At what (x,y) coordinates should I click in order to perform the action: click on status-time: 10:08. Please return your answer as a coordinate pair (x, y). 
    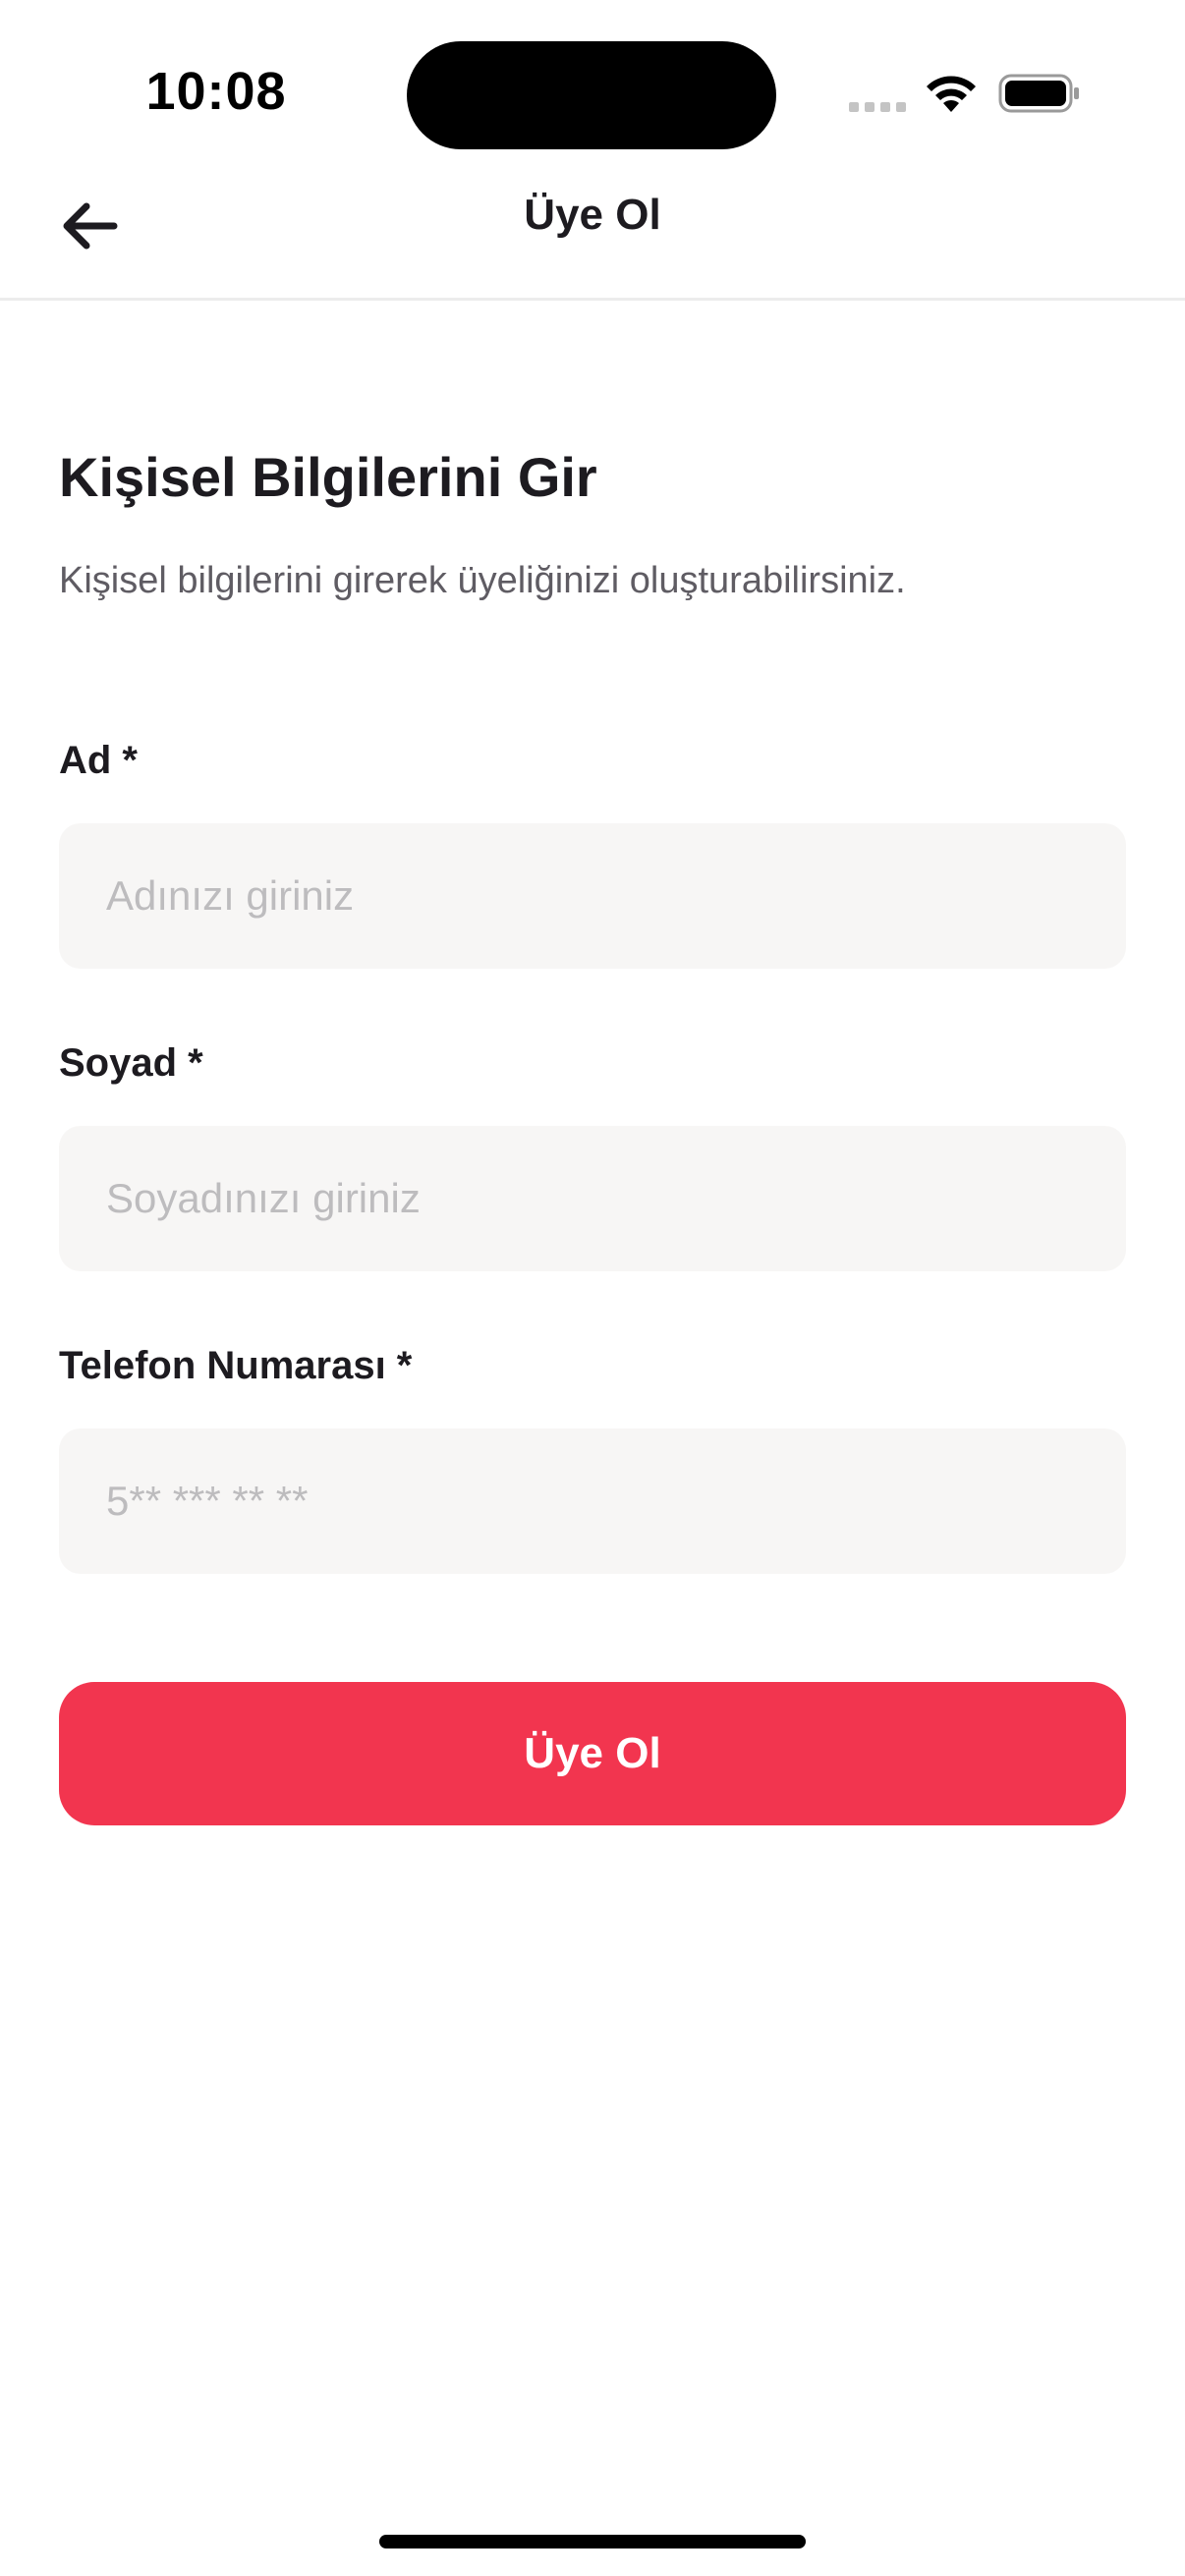
    Looking at the image, I should click on (216, 91).